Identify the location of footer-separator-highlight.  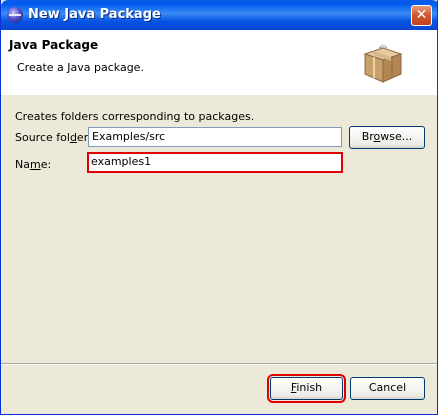
(219, 364).